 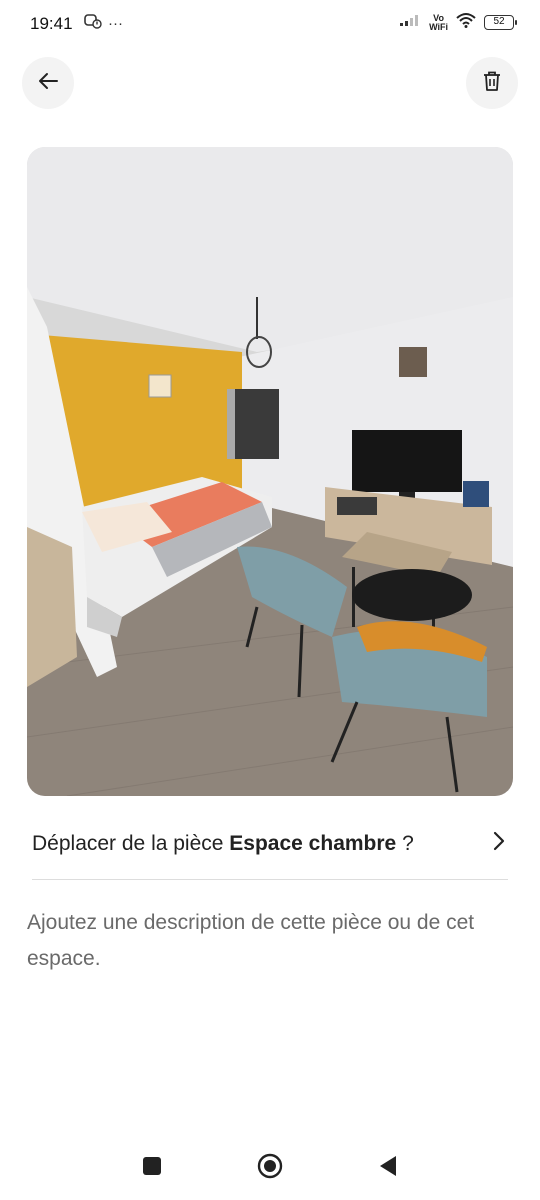 I want to click on recent-apps-button, so click(x=152, y=1168).